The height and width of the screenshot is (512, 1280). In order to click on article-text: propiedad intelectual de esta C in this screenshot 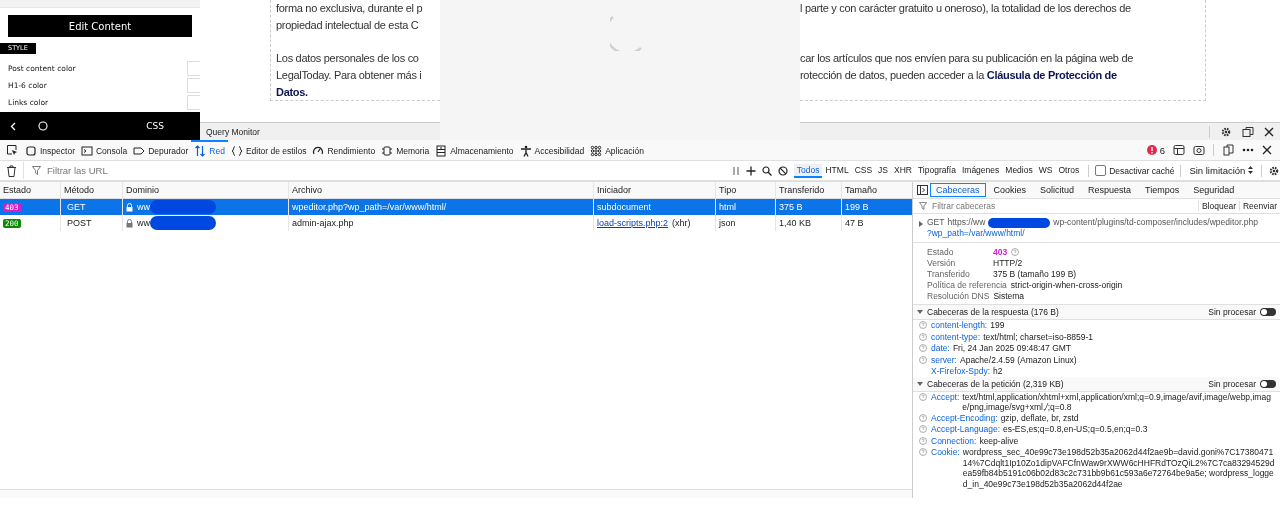, I will do `click(348, 25)`.